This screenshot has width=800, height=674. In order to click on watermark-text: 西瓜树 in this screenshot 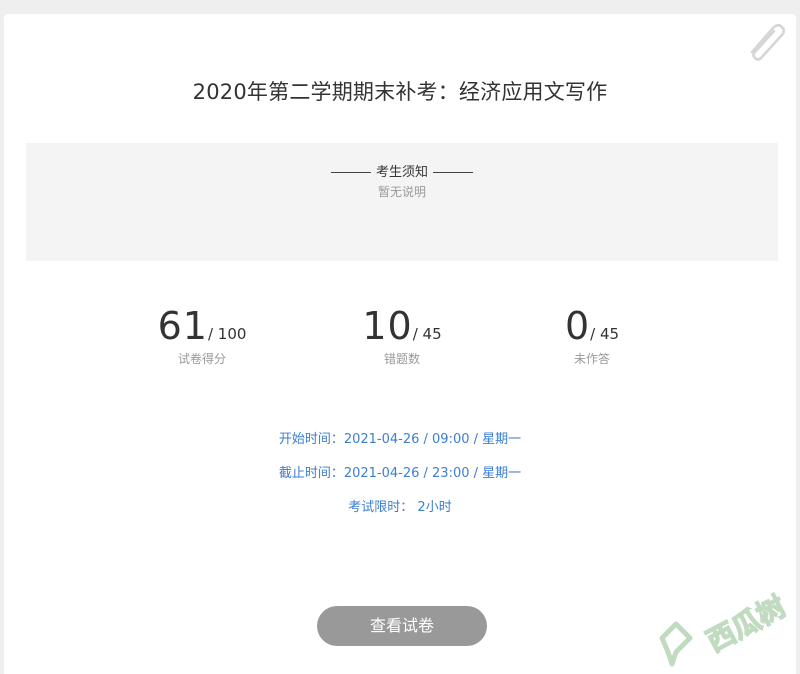, I will do `click(746, 624)`.